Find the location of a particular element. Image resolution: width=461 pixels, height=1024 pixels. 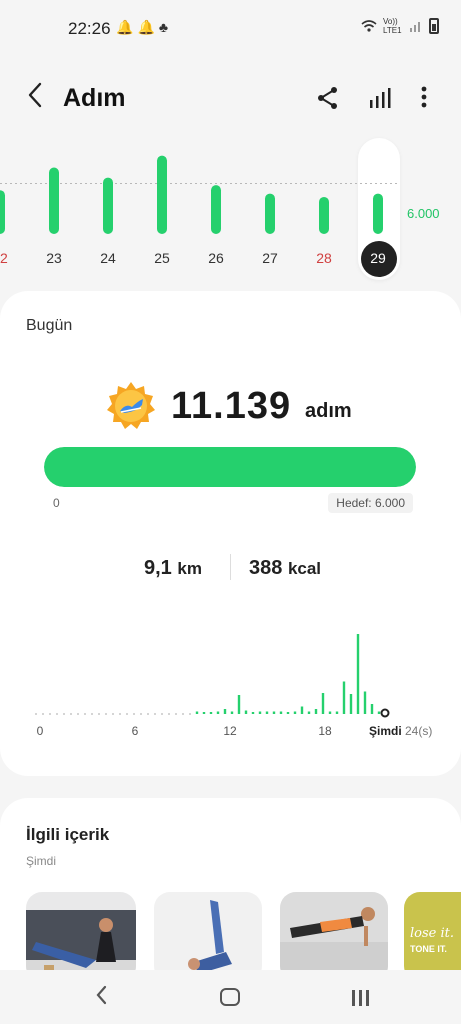

stat-divider is located at coordinates (230, 567).